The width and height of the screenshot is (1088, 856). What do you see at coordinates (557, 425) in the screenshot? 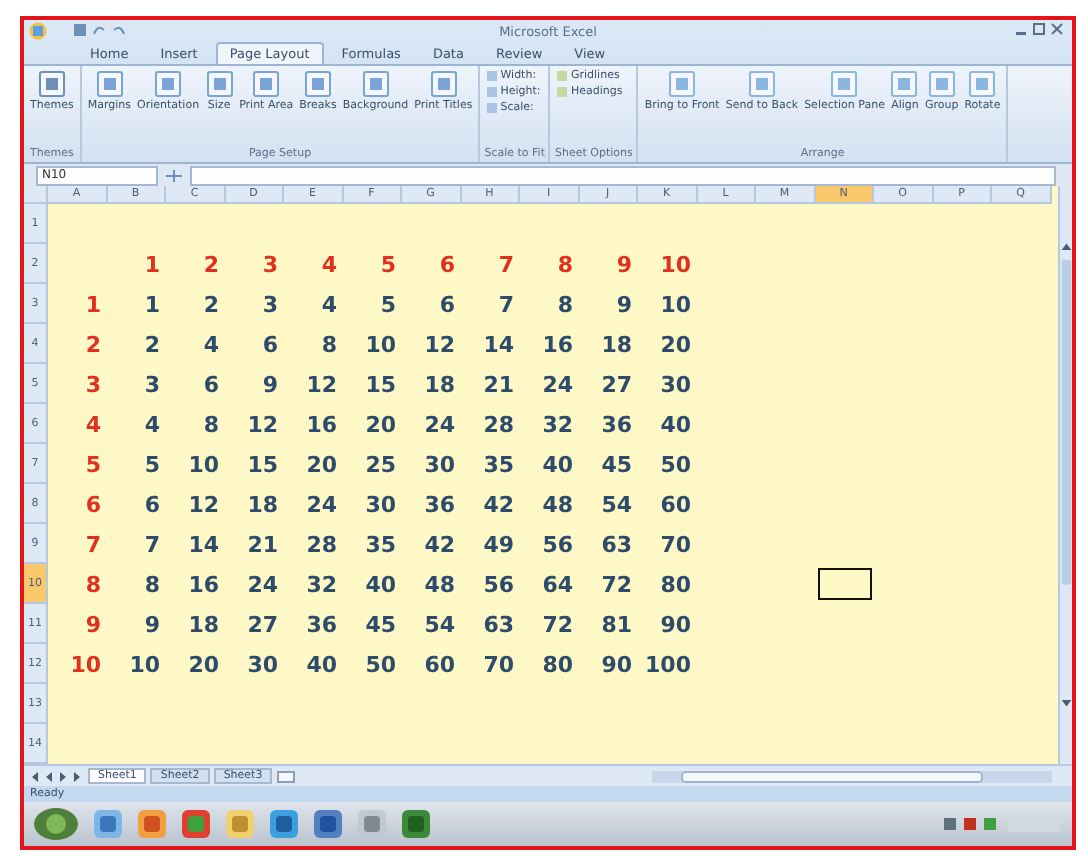
I see `table-cell-text: 32` at bounding box center [557, 425].